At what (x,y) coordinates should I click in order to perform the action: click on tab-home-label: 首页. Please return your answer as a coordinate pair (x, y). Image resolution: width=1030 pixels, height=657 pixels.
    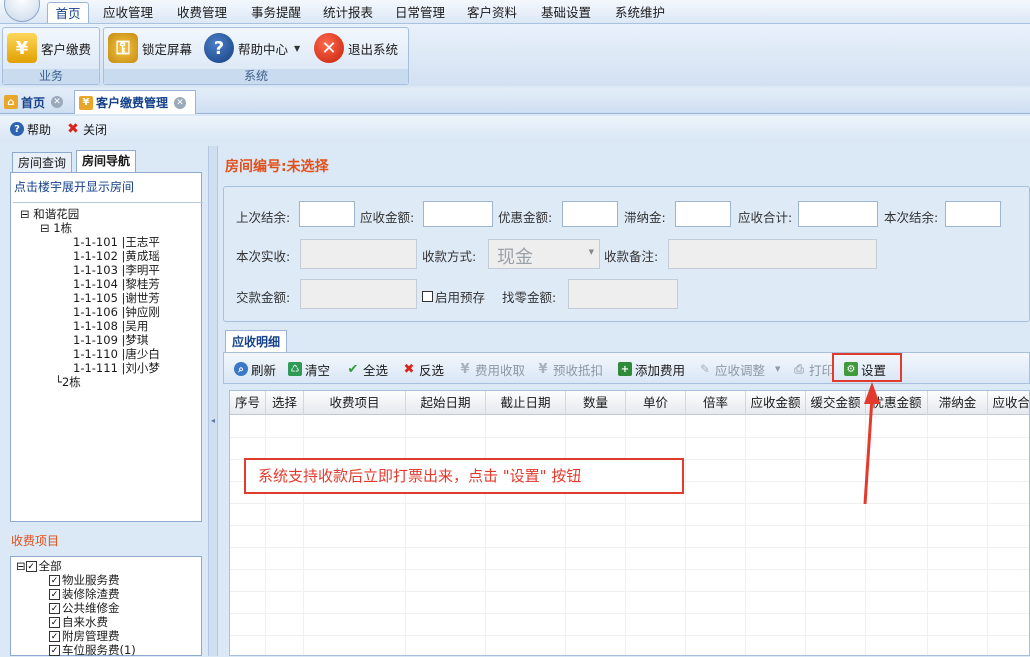
    Looking at the image, I should click on (33, 102).